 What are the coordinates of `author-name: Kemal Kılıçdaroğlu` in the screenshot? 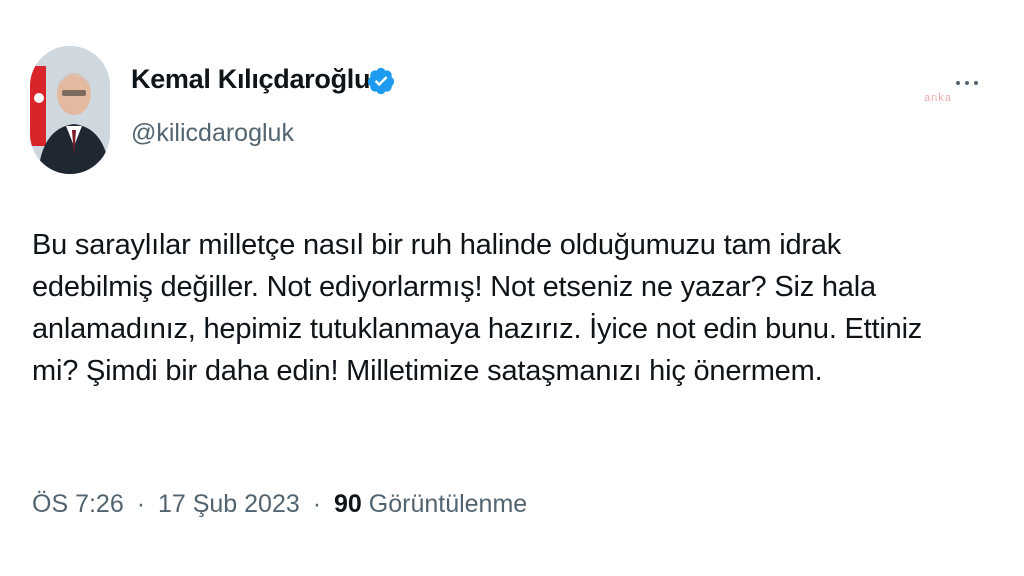 It's located at (250, 79).